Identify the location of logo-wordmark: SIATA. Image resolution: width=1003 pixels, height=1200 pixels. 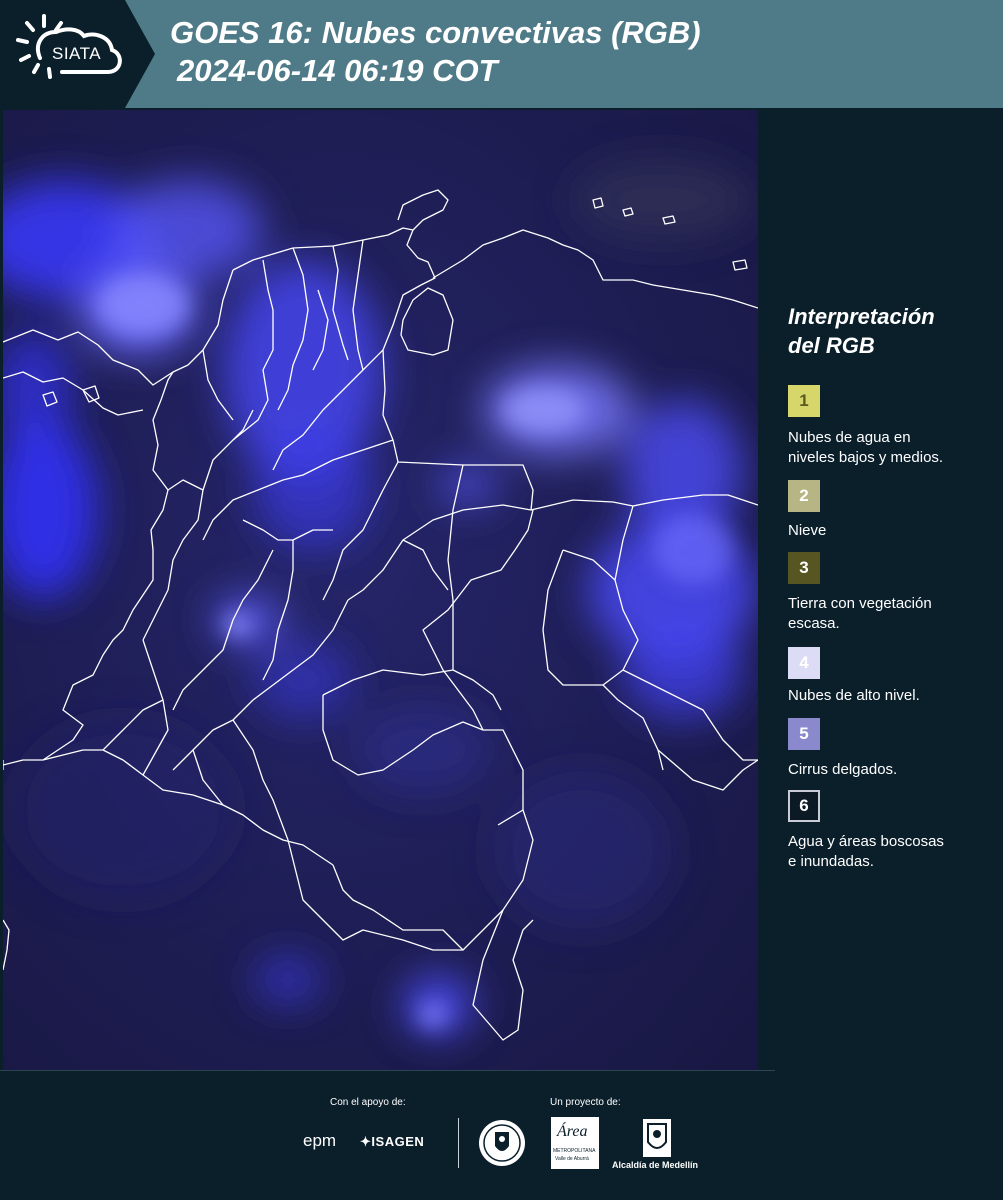
(77, 53).